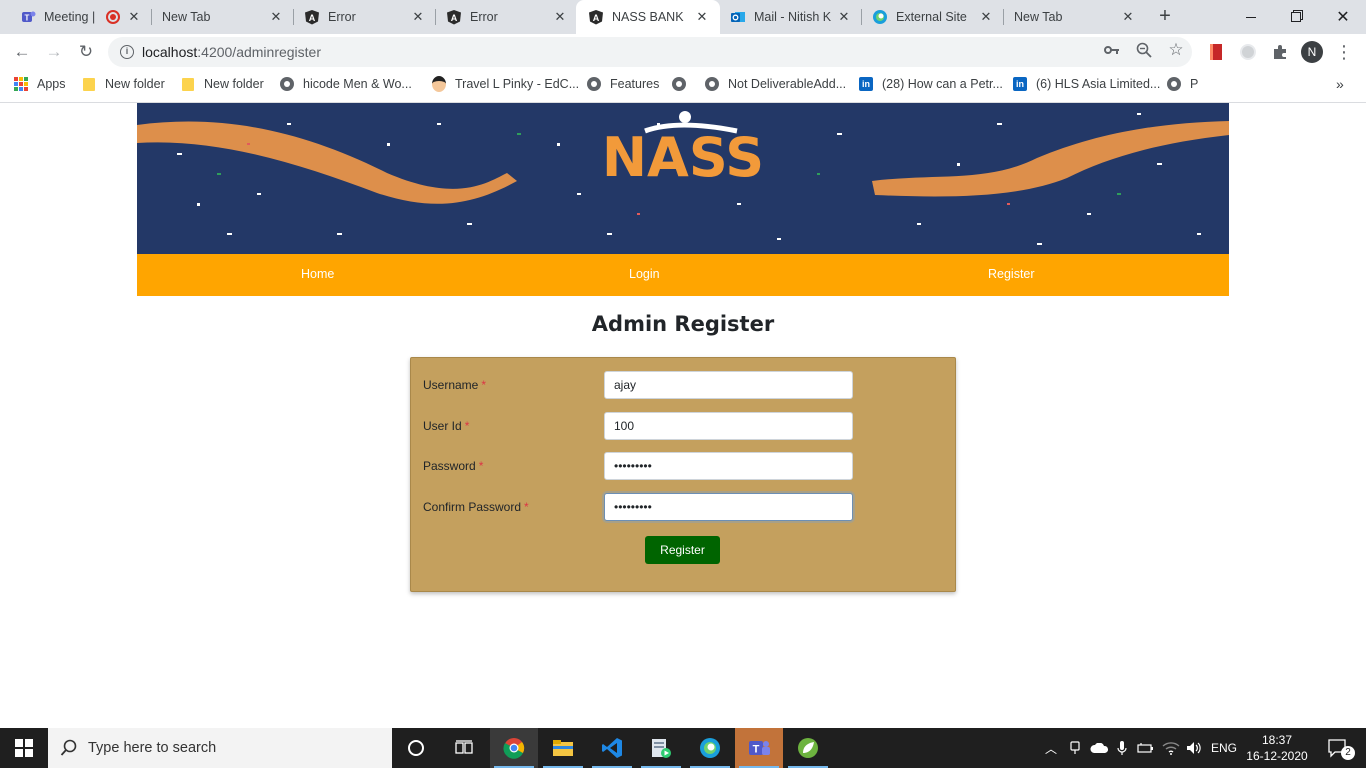 This screenshot has width=1366, height=768. Describe the element at coordinates (1343, 17) in the screenshot. I see `close-window-button: ✕` at that location.